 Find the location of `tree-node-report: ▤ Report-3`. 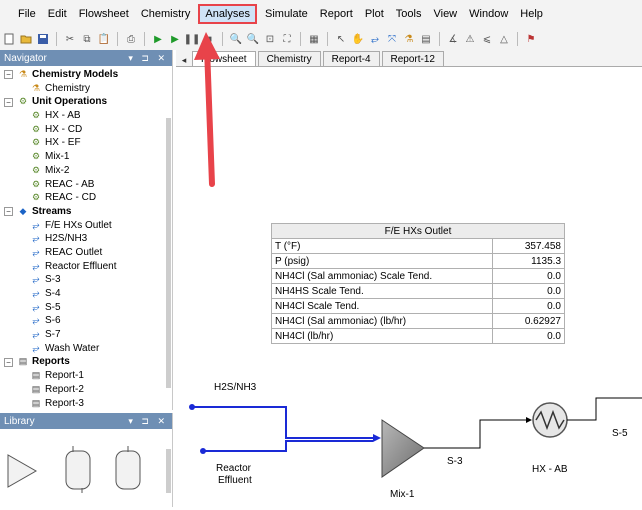

tree-node-report: ▤ Report-3 is located at coordinates (86, 404).